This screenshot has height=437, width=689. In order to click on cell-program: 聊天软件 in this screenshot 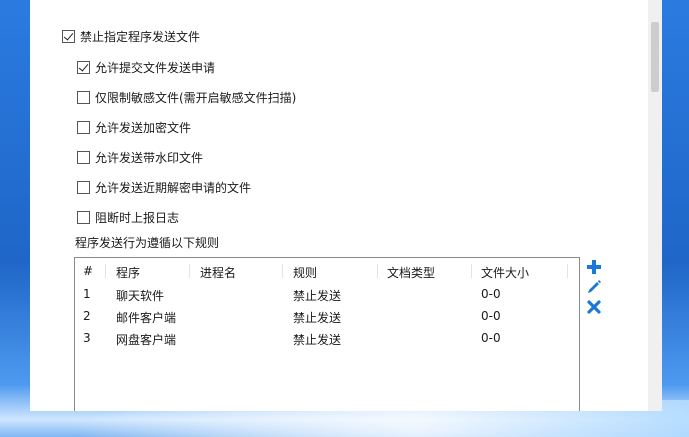, I will do `click(140, 296)`.